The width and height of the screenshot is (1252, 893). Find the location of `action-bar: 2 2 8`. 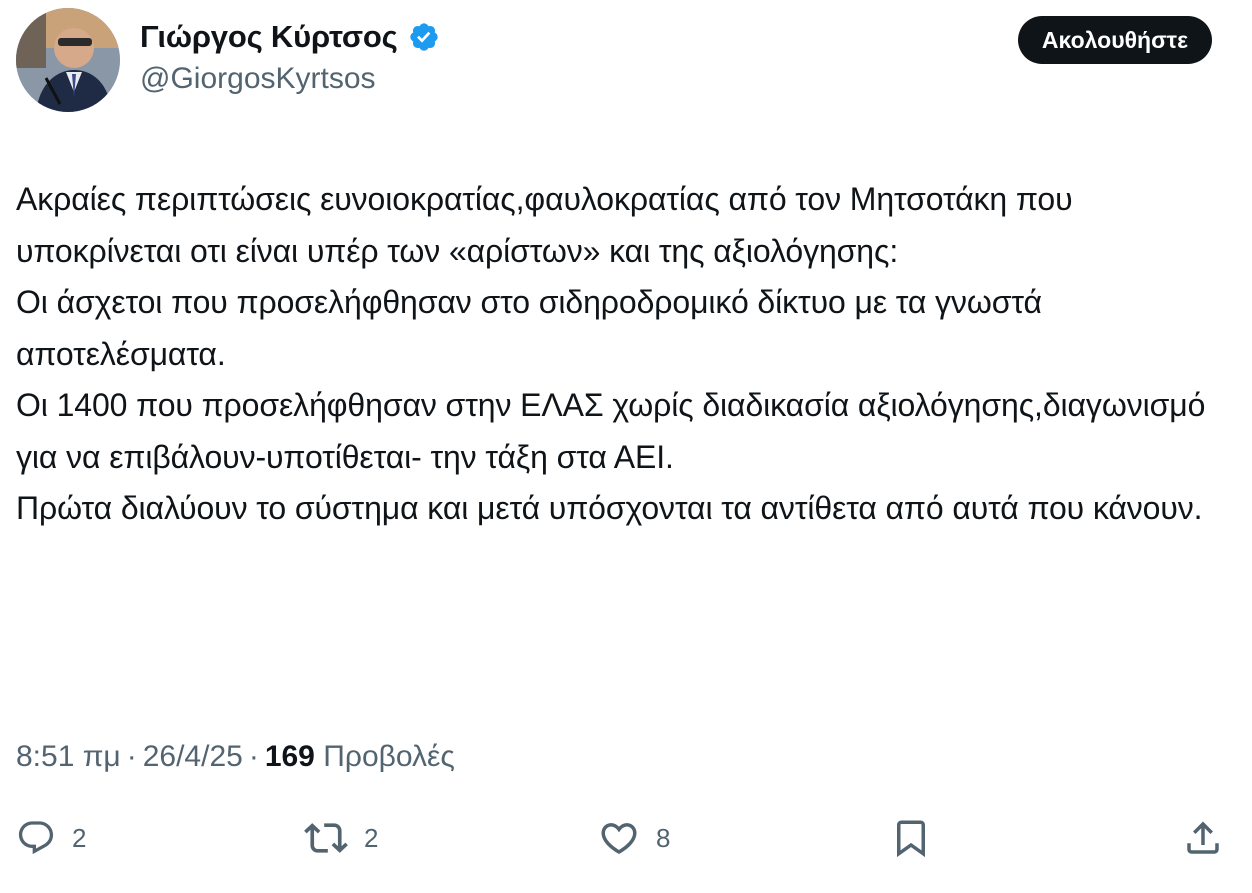

action-bar: 2 2 8 is located at coordinates (626, 838).